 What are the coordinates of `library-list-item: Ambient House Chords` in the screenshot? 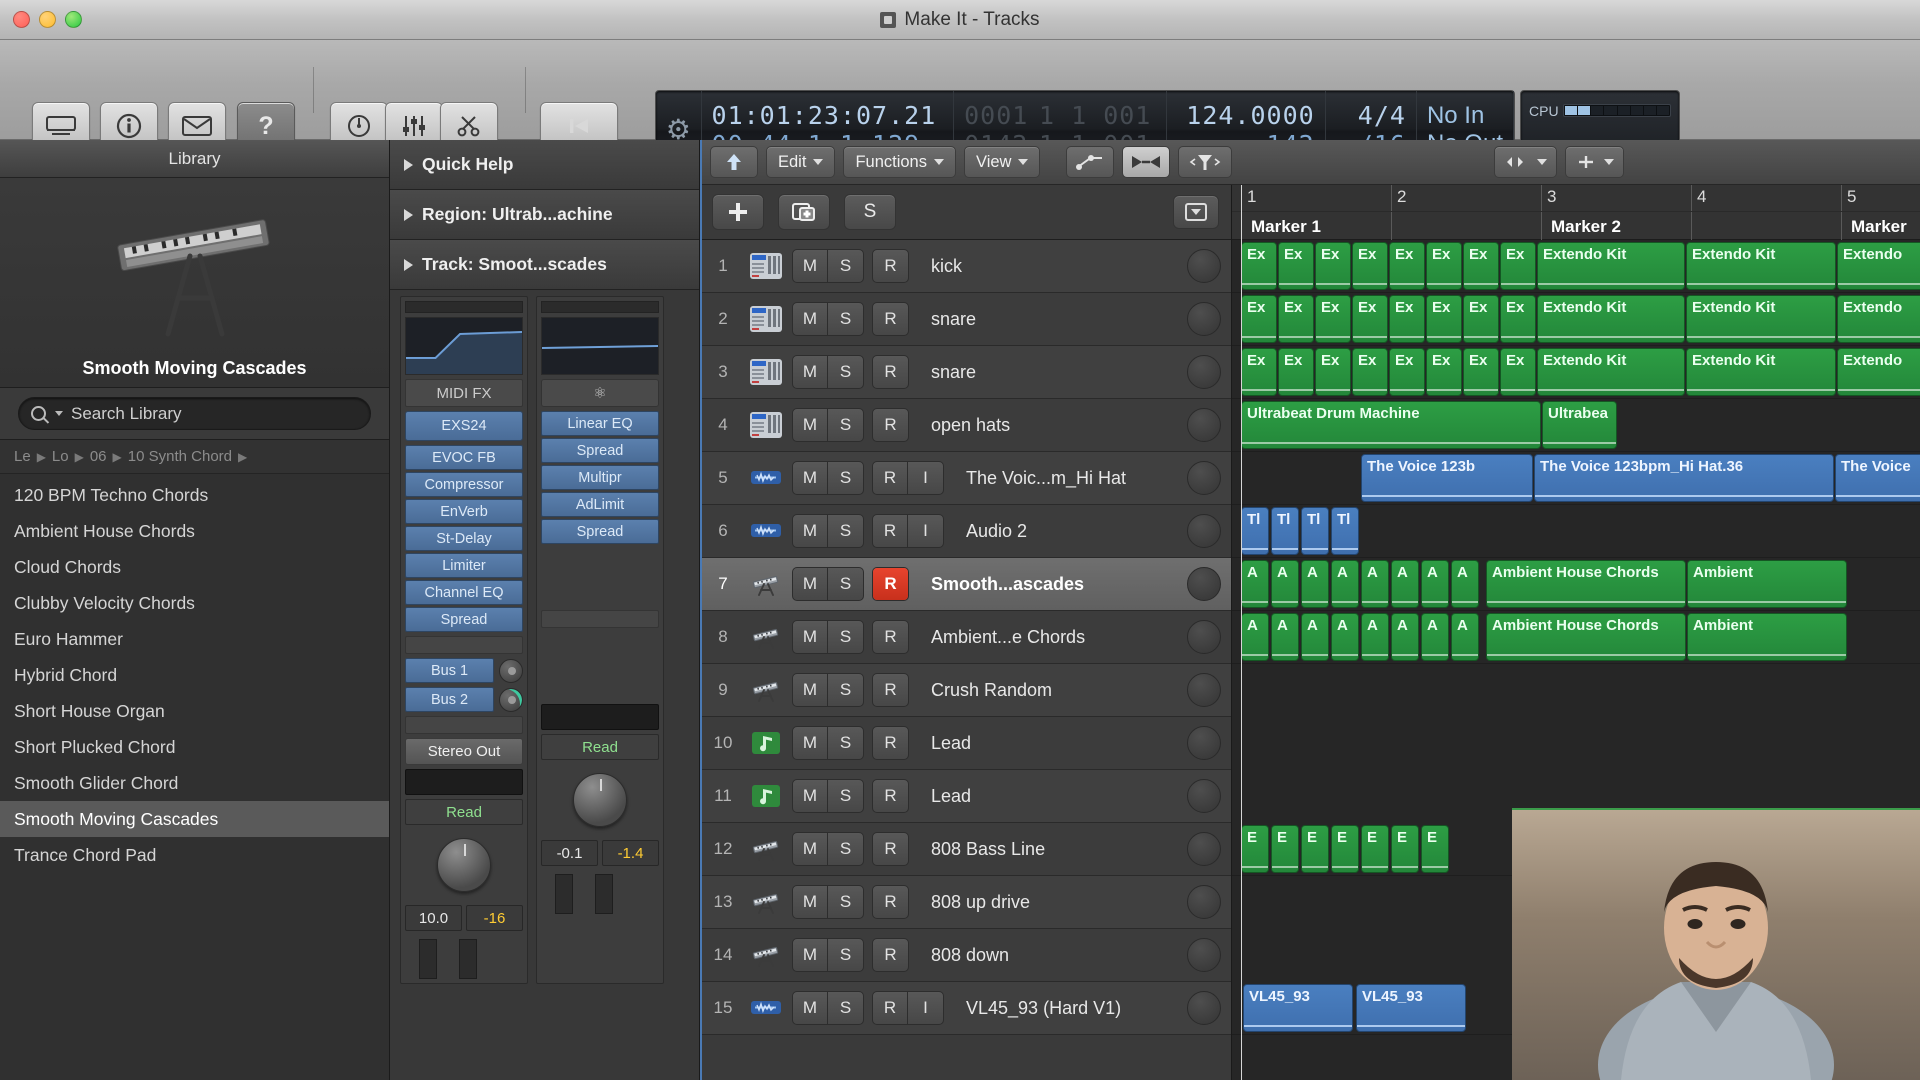 It's located at (194, 531).